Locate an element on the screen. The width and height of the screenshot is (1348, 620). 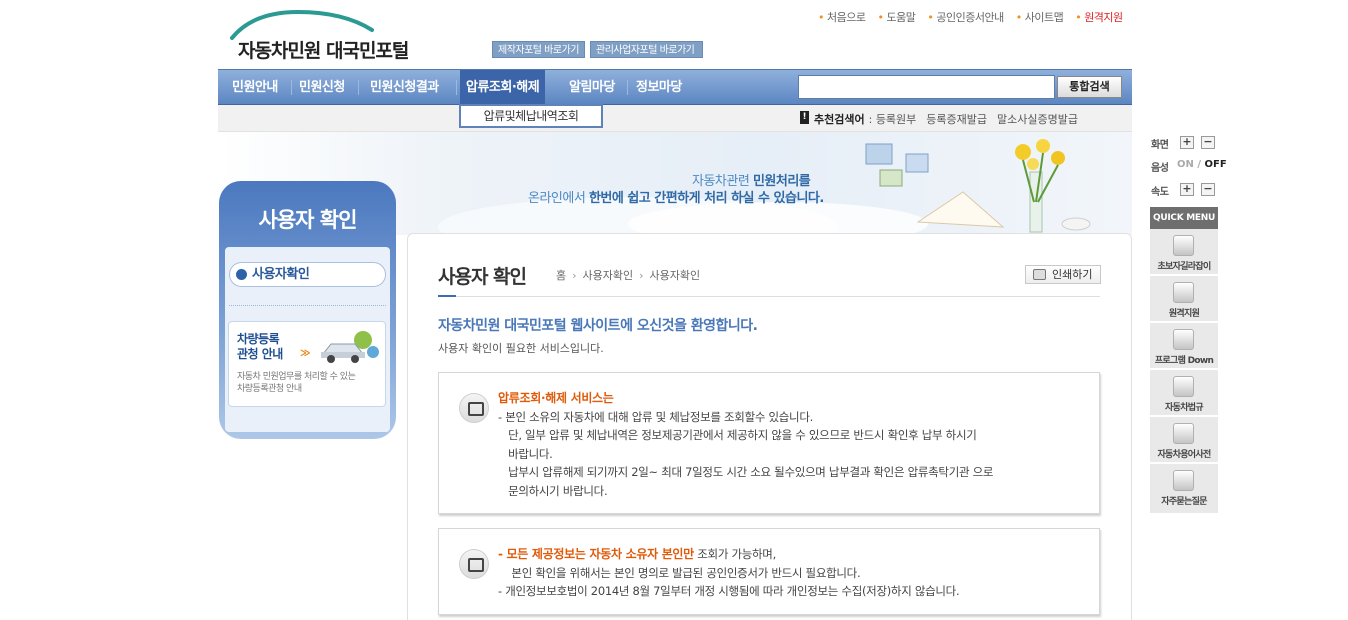
screen-zoom-control: 화면 + − is located at coordinates (1185, 143).